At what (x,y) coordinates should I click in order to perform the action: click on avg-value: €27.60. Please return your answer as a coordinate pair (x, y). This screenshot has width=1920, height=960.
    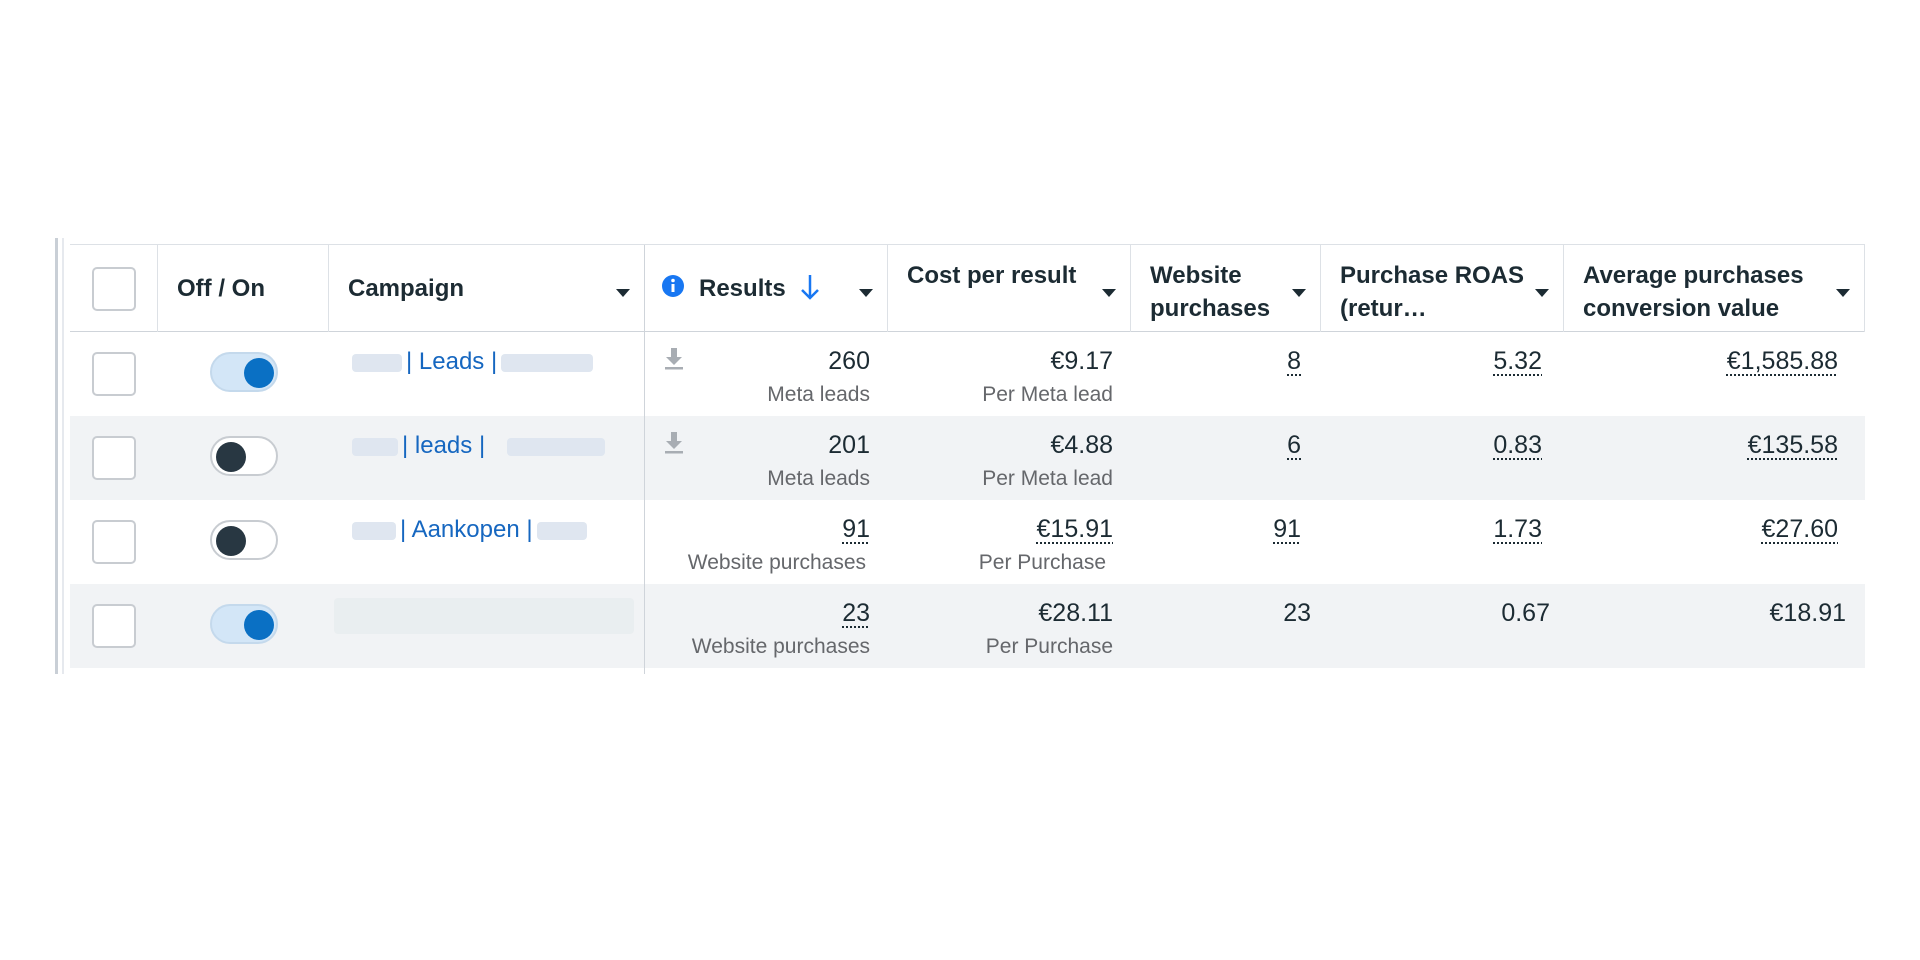
    Looking at the image, I should click on (1800, 529).